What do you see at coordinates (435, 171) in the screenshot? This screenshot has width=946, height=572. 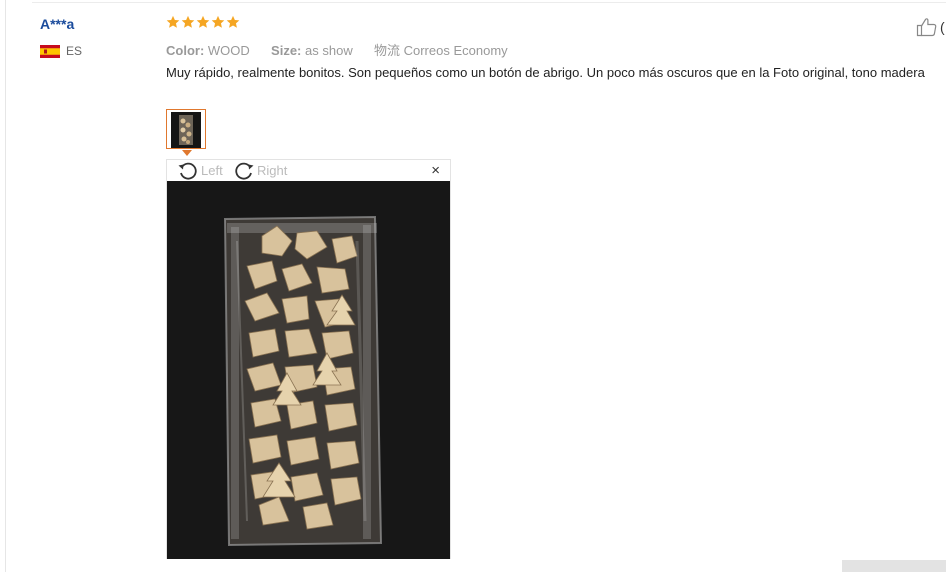 I see `close-viewer-button: ×` at bounding box center [435, 171].